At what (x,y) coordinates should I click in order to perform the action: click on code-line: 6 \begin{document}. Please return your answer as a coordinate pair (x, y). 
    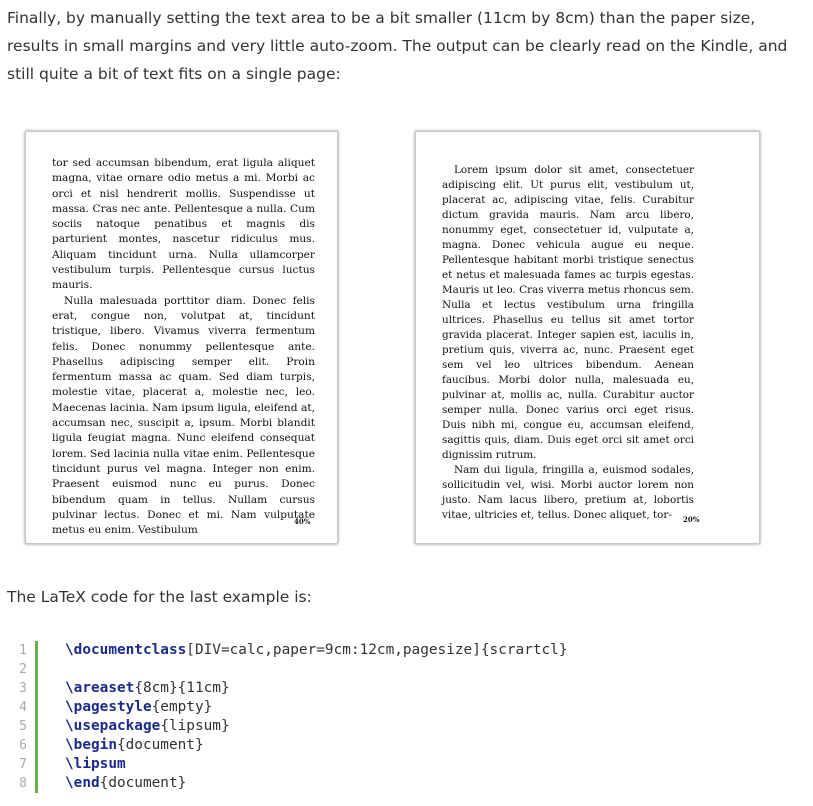
    Looking at the image, I should click on (406, 745).